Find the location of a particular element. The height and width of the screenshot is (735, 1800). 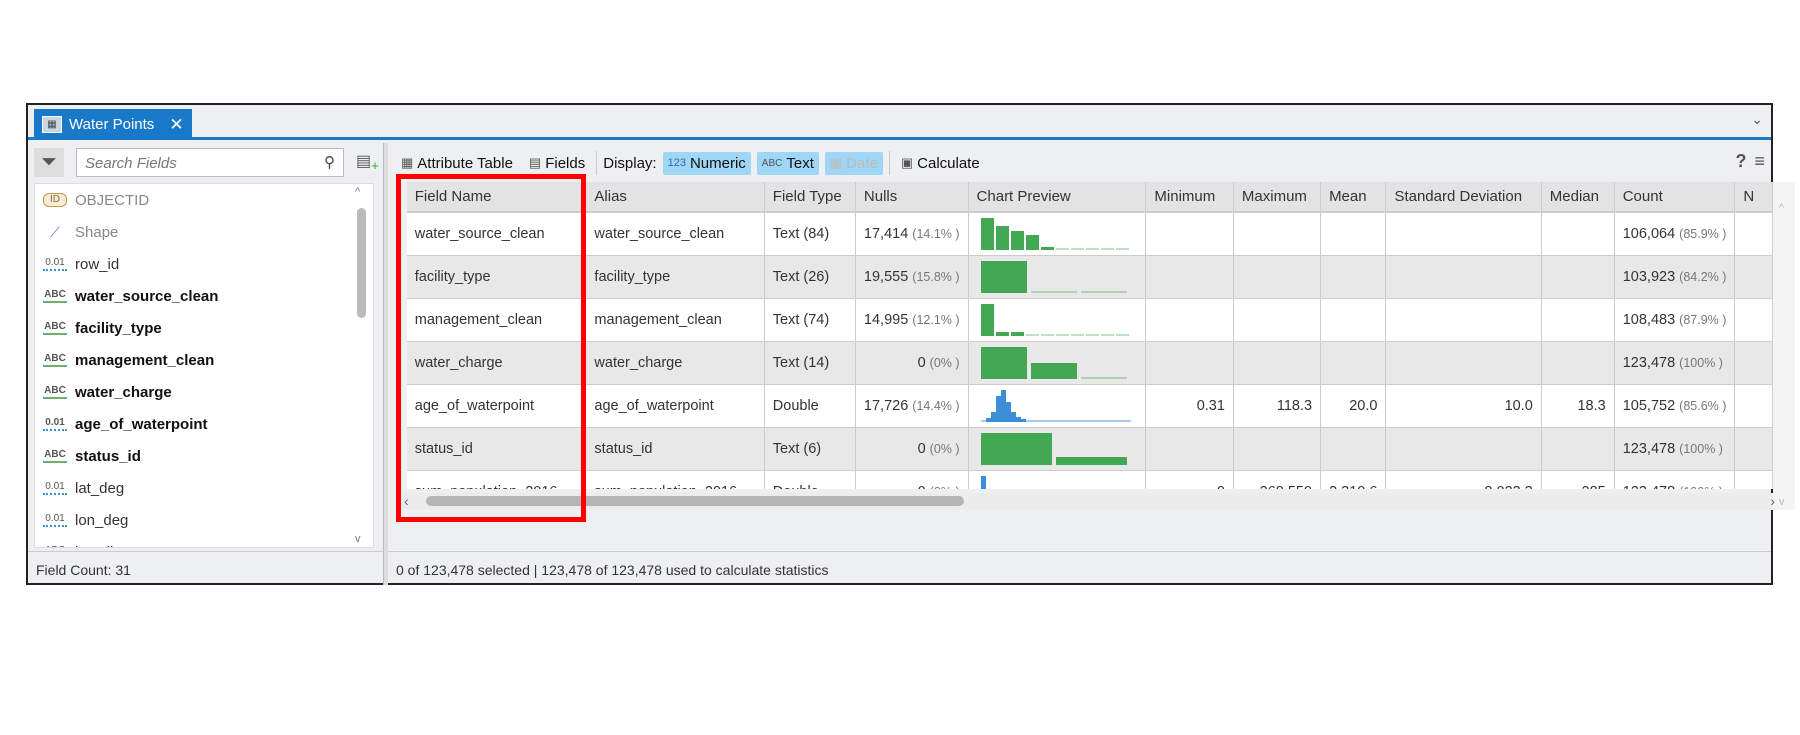

objectid-icon: ID is located at coordinates (55, 200).